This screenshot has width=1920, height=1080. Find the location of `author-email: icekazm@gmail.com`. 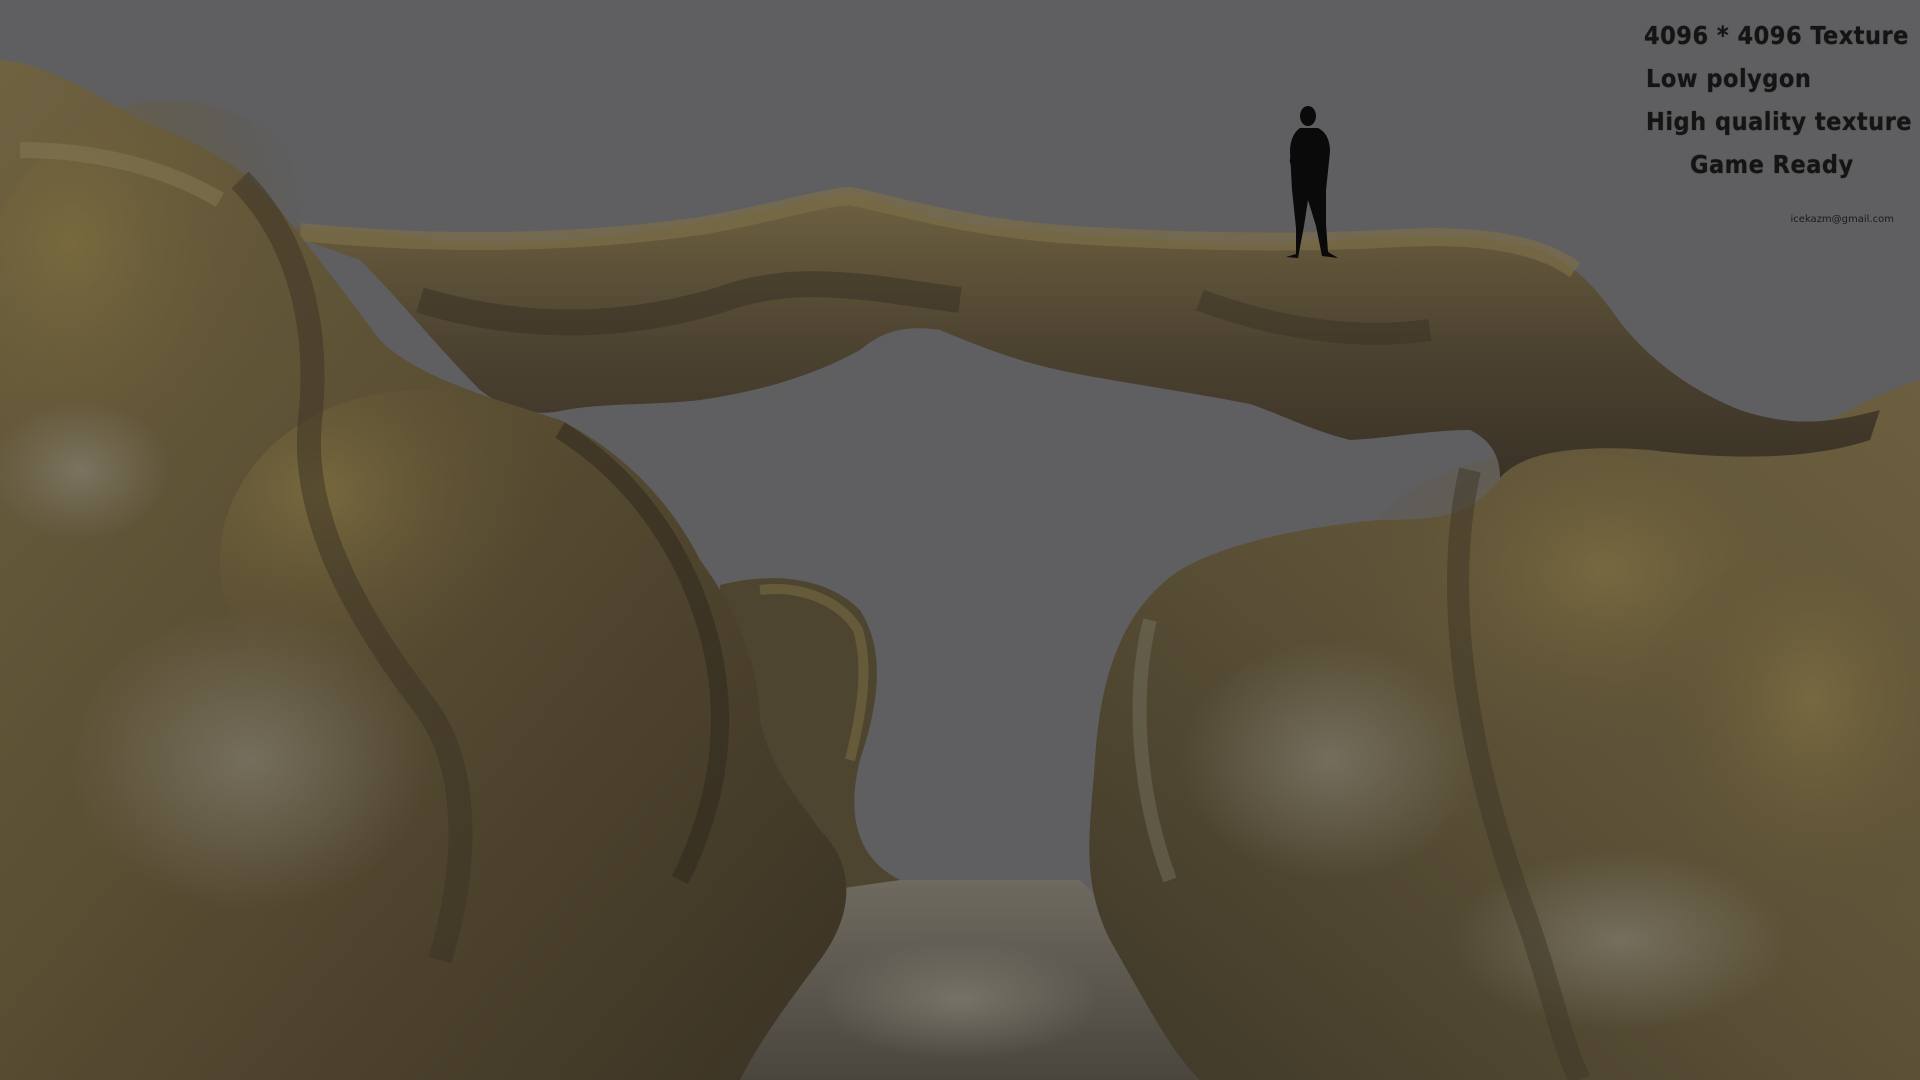

author-email: icekazm@gmail.com is located at coordinates (1842, 219).